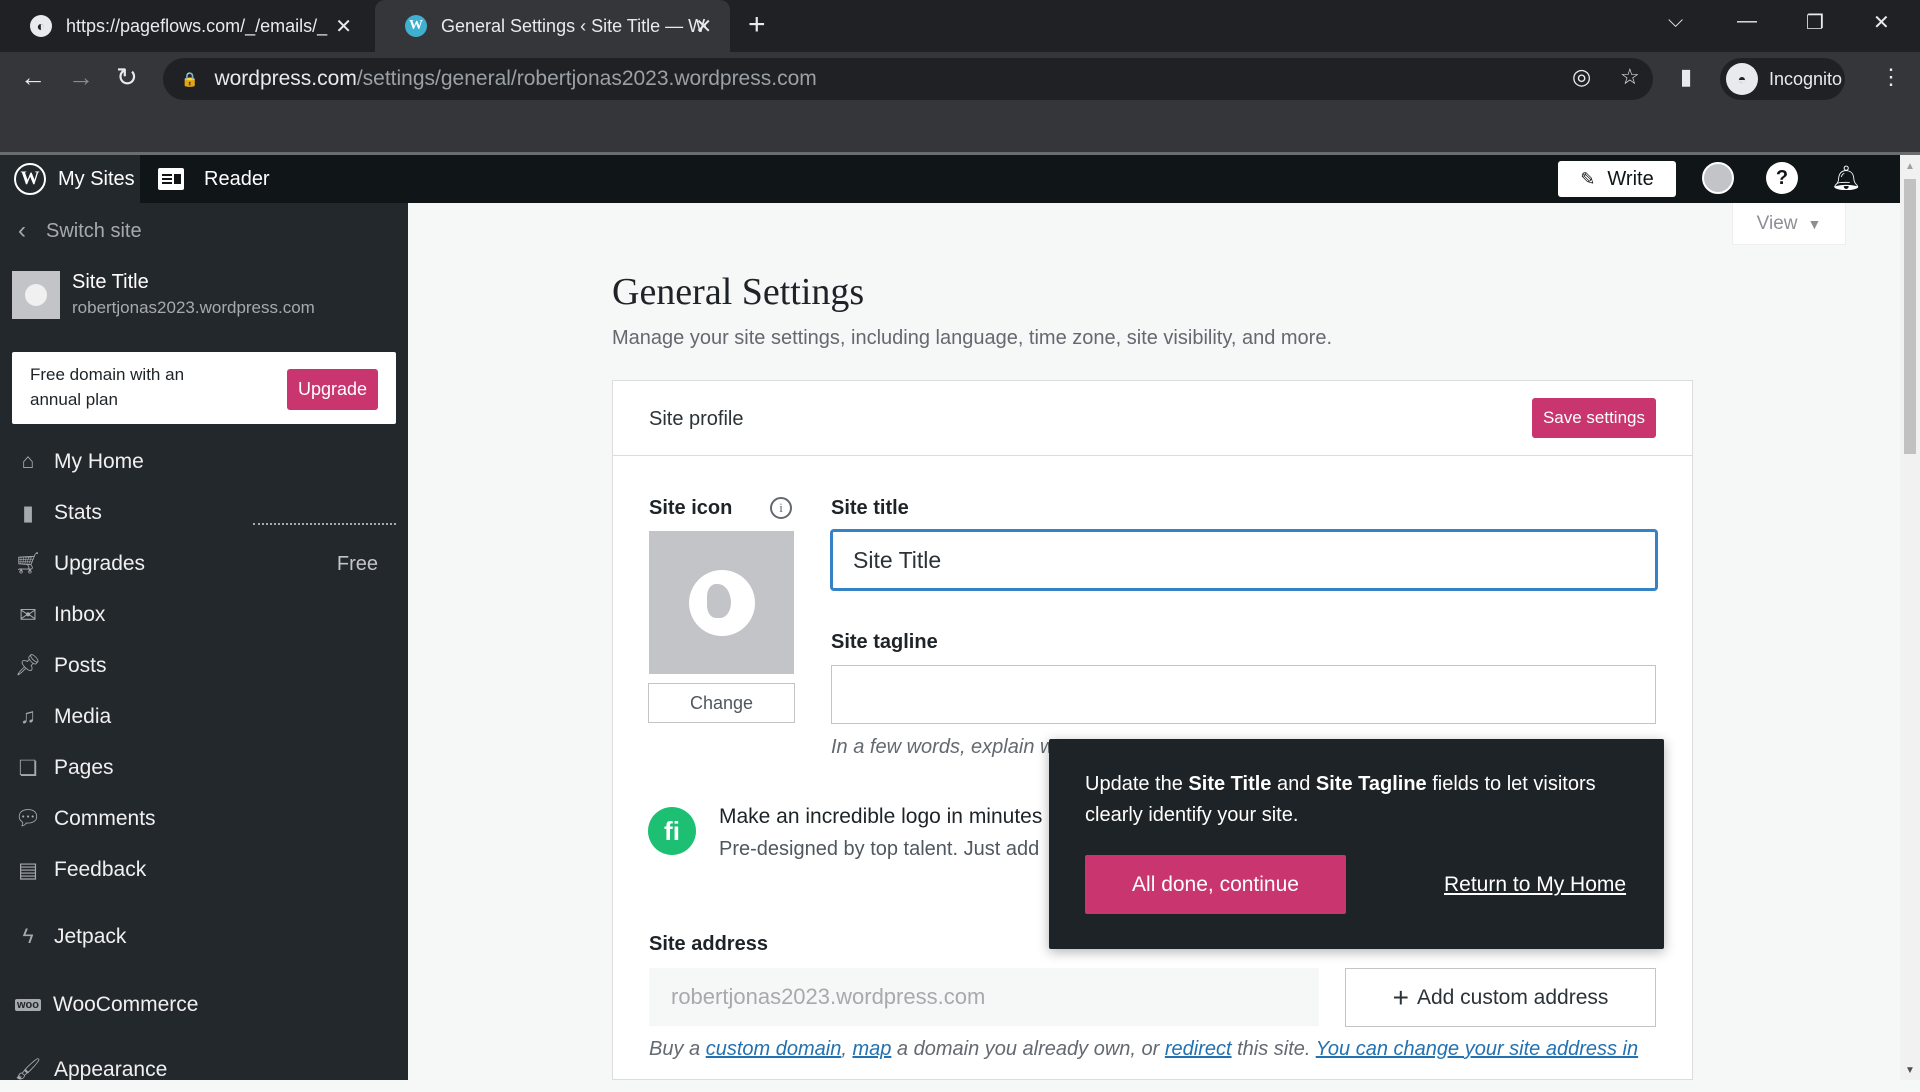 Image resolution: width=1920 pixels, height=1092 pixels. Describe the element at coordinates (81, 77) in the screenshot. I see `forward-icon: →` at that location.